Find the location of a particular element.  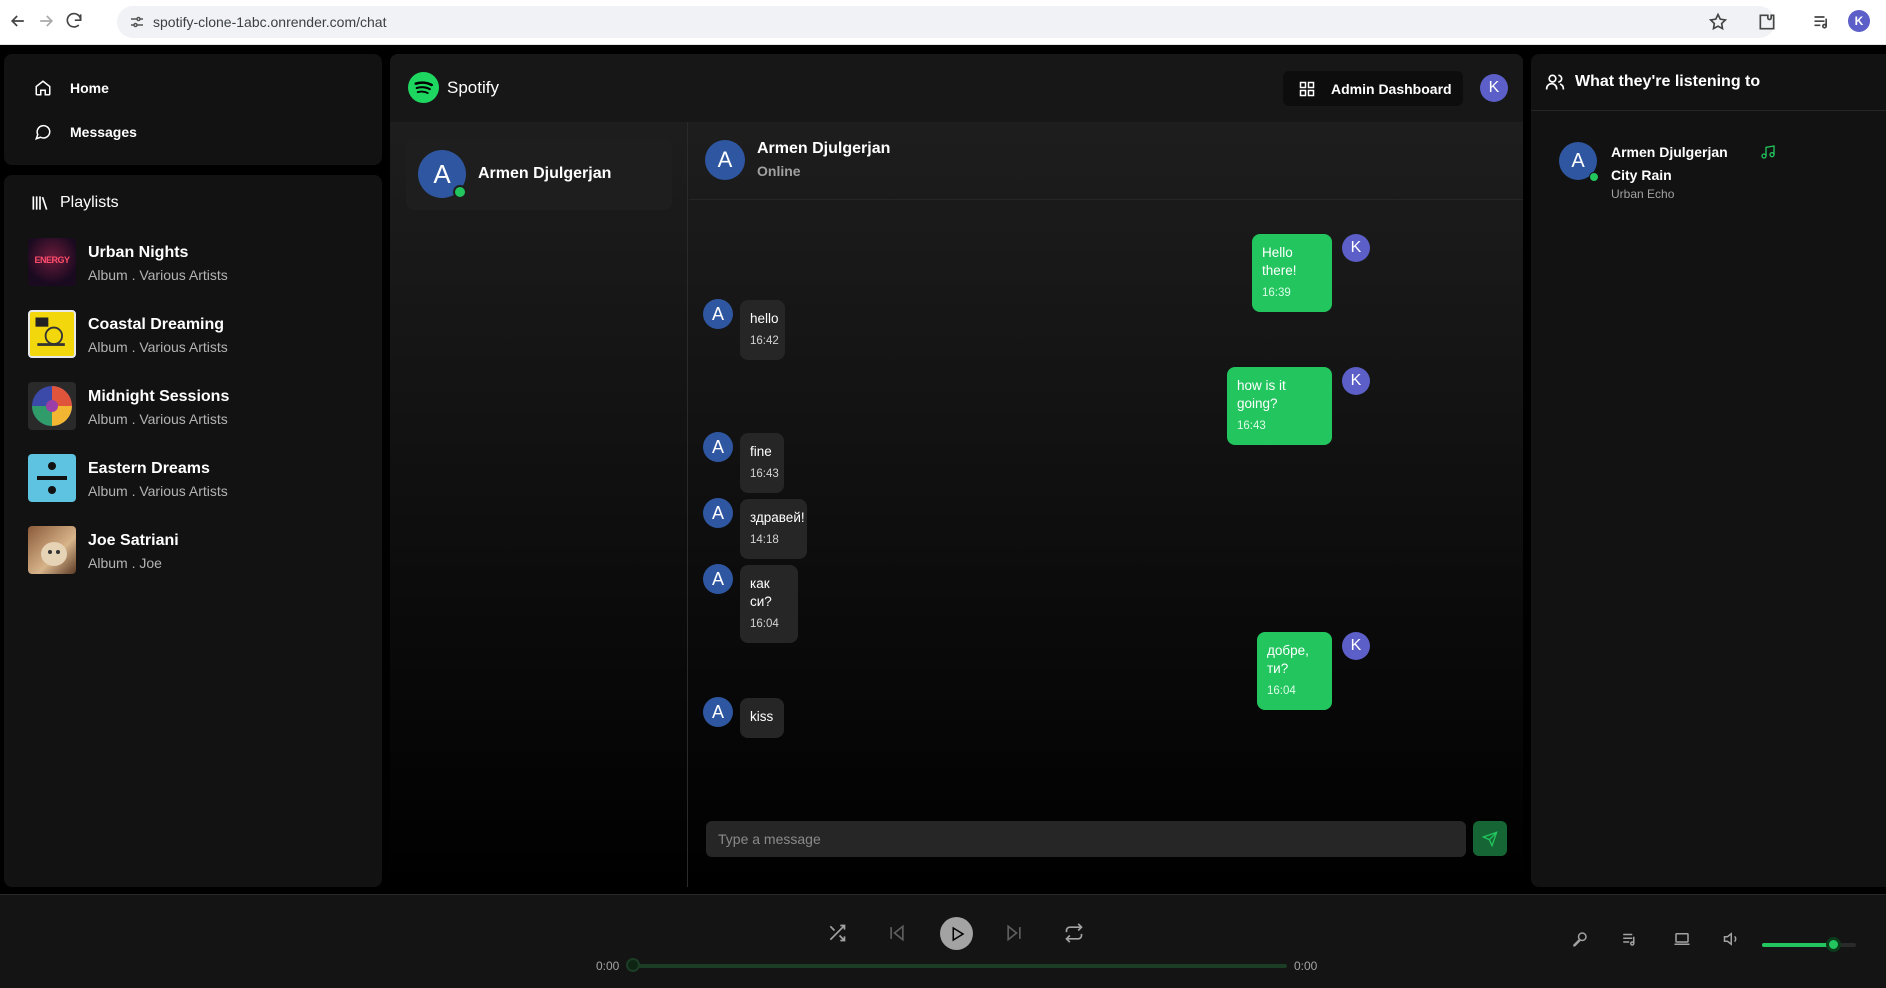

play-icon is located at coordinates (957, 934).